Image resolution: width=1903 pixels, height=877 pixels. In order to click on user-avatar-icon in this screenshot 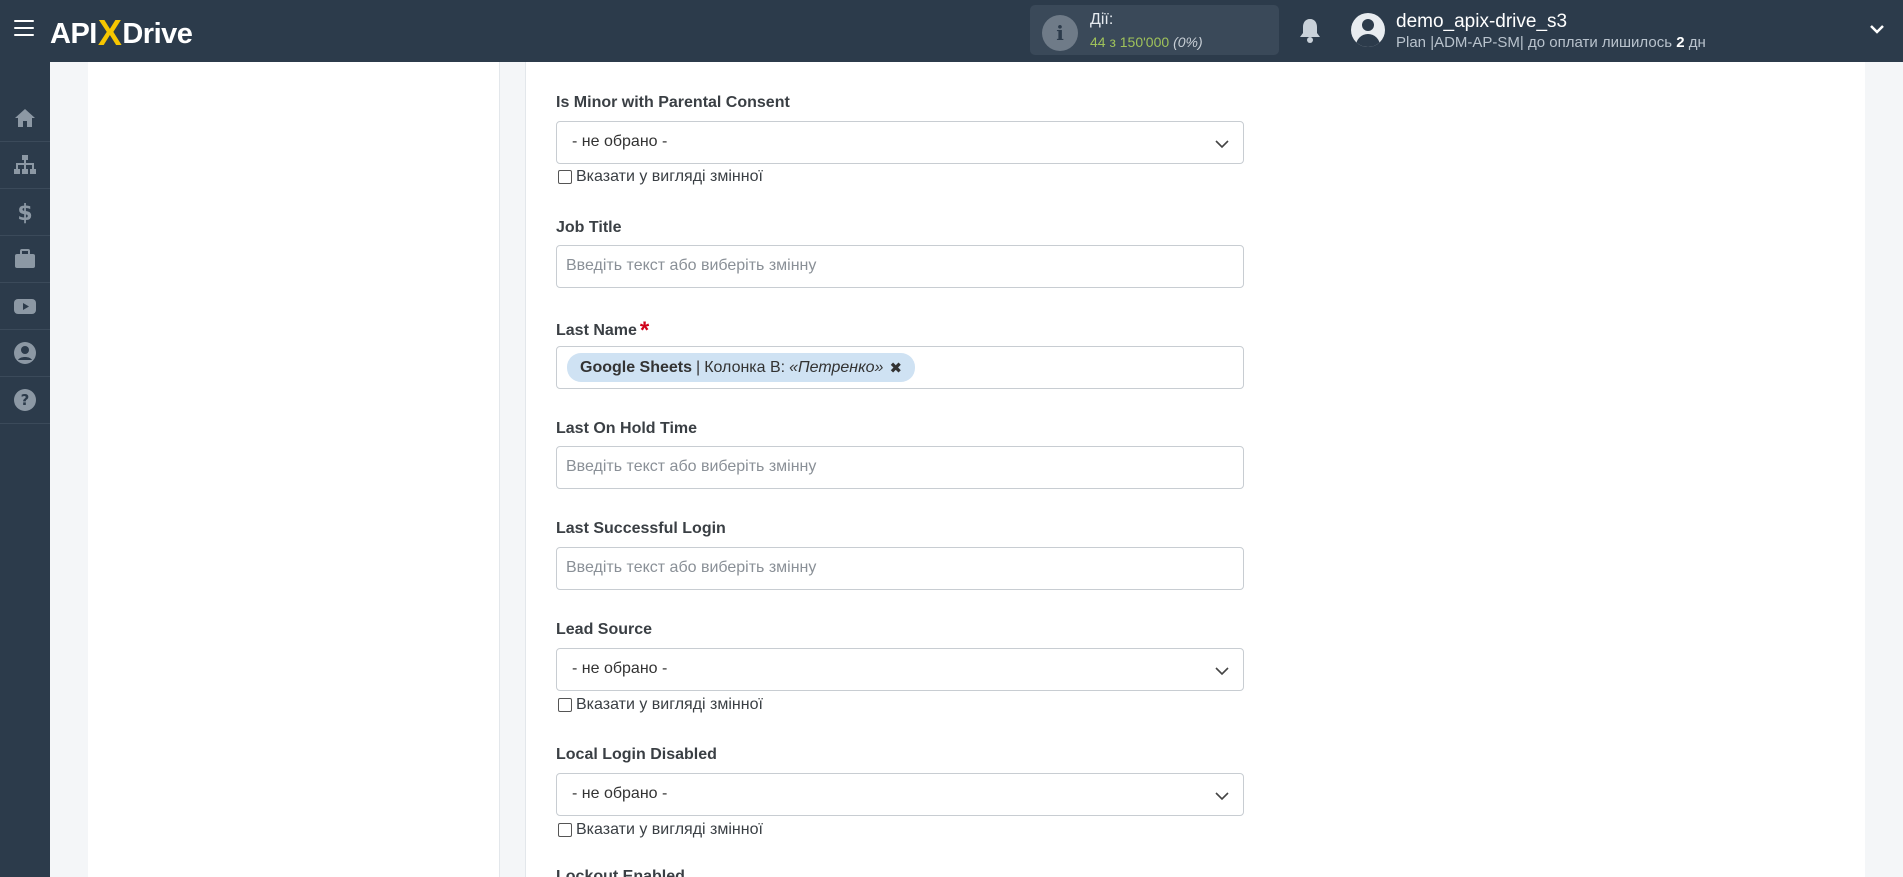, I will do `click(1368, 30)`.